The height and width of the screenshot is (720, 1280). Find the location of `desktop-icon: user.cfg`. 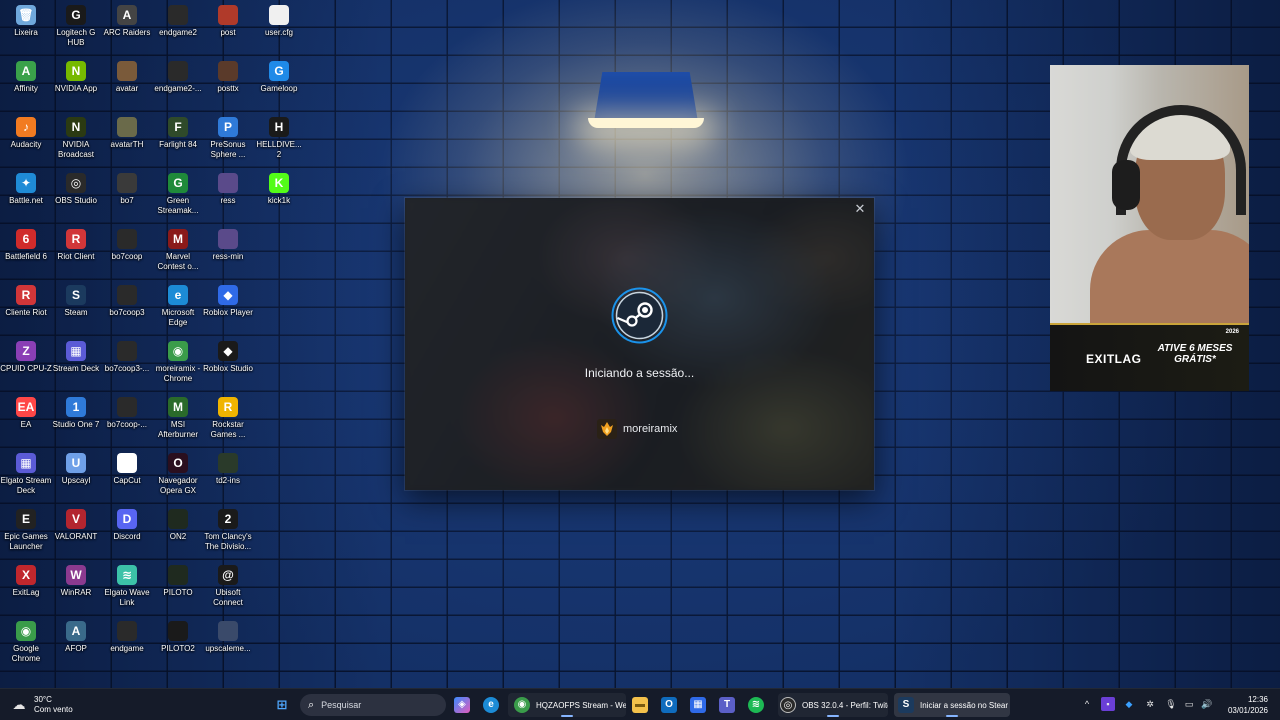

desktop-icon: user.cfg is located at coordinates (279, 21).